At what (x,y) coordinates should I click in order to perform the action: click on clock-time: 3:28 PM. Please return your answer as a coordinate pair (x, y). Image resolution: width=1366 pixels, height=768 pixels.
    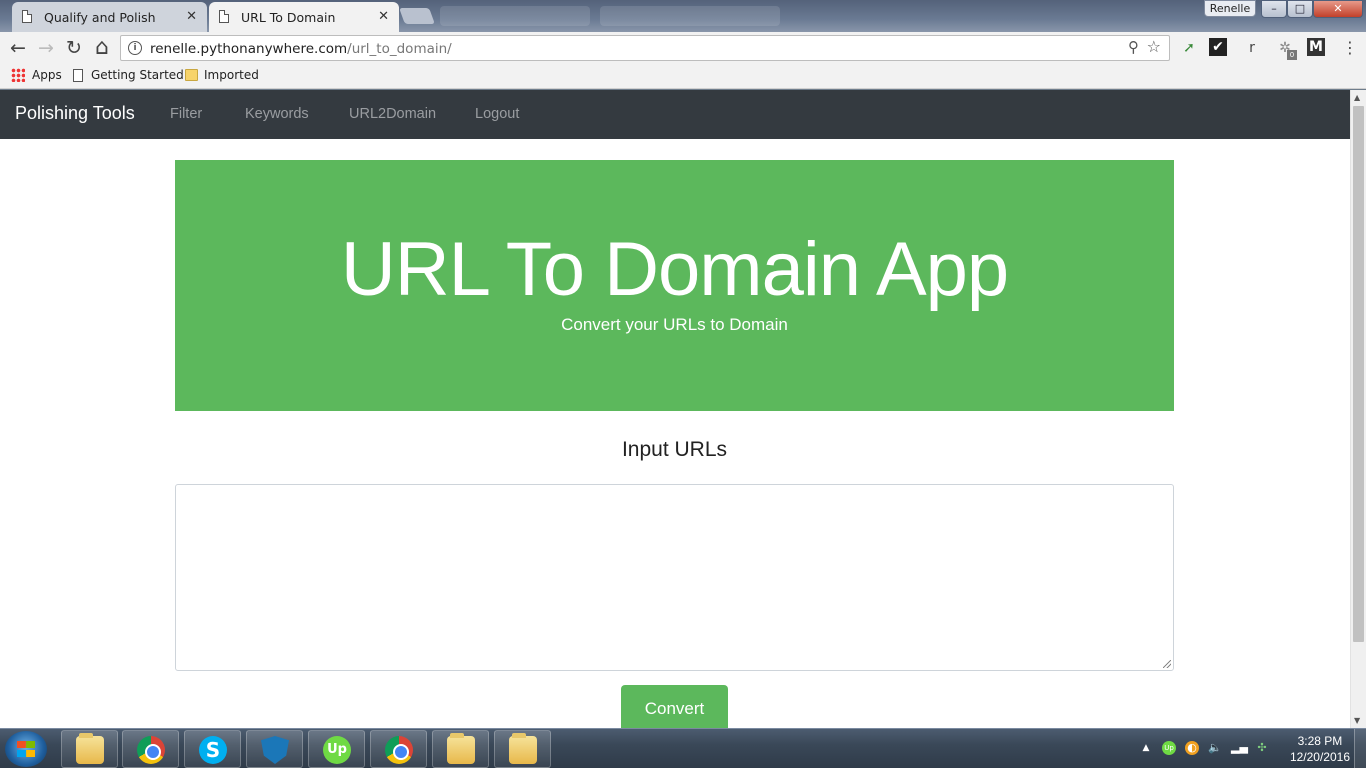
    Looking at the image, I should click on (1320, 741).